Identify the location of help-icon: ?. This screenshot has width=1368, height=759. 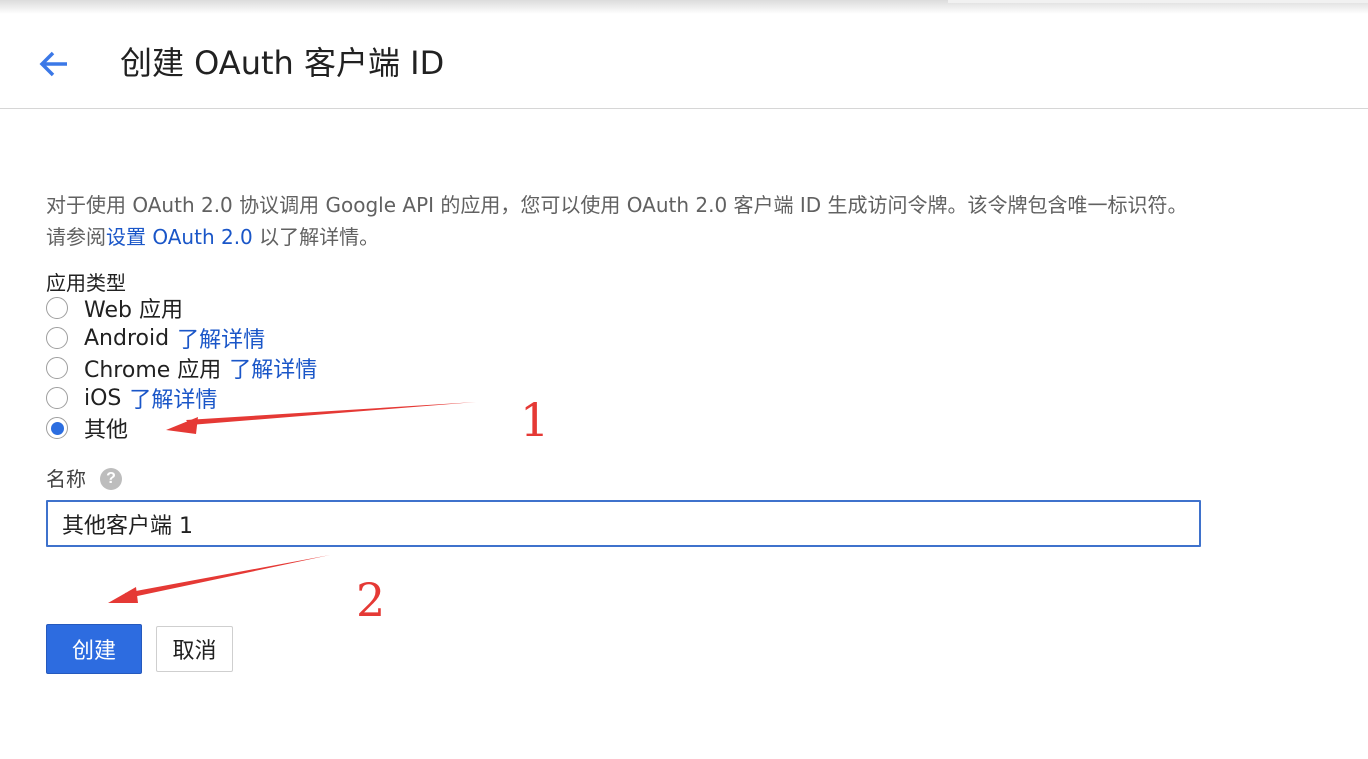
(111, 479).